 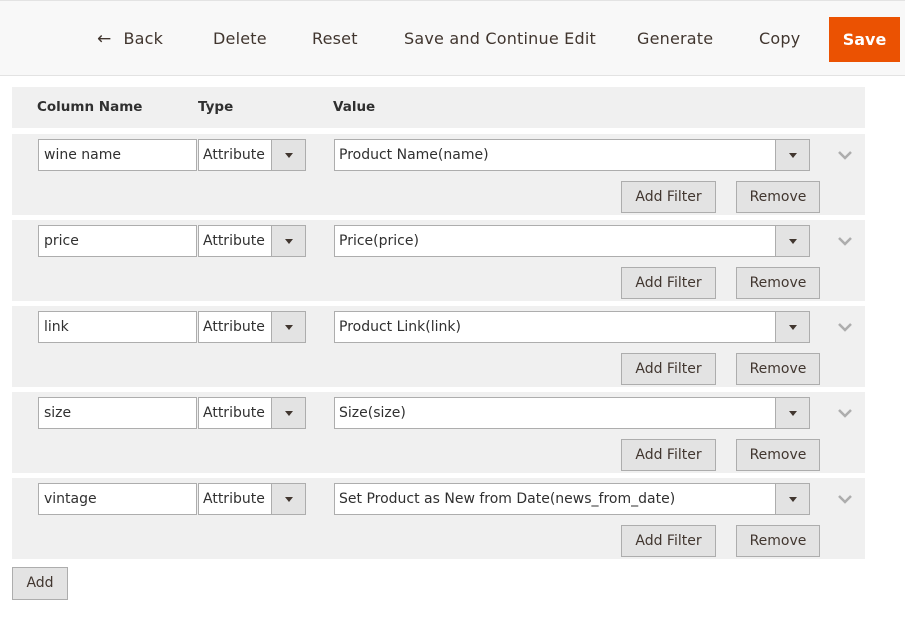 I want to click on value-select: Product Link(link), so click(x=572, y=327).